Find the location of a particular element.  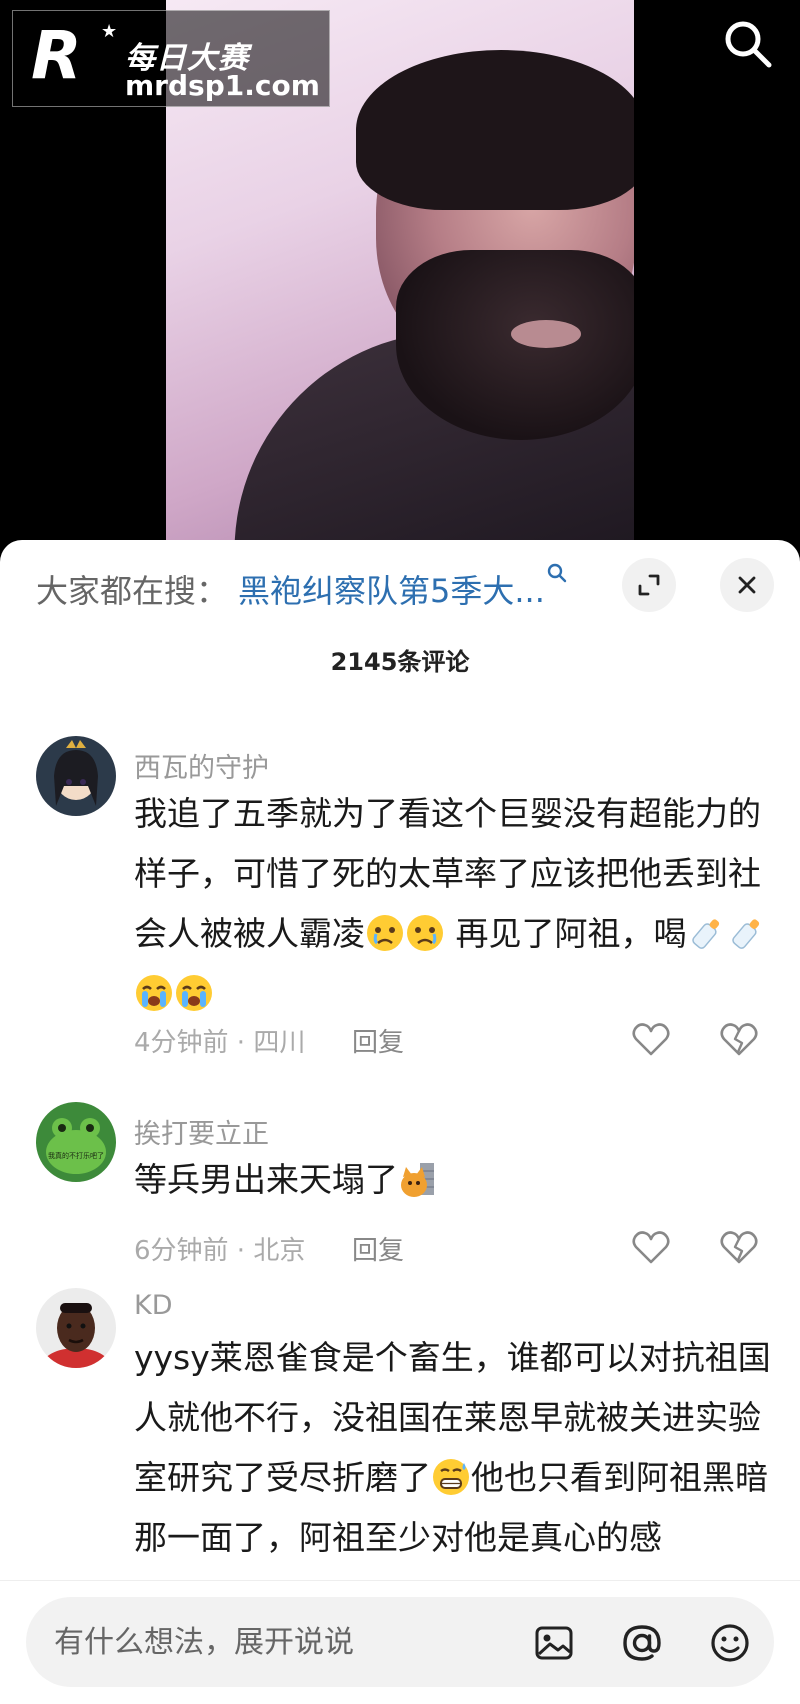

frog-avatar-image: 我真的不打乐吧了 is located at coordinates (76, 1142).